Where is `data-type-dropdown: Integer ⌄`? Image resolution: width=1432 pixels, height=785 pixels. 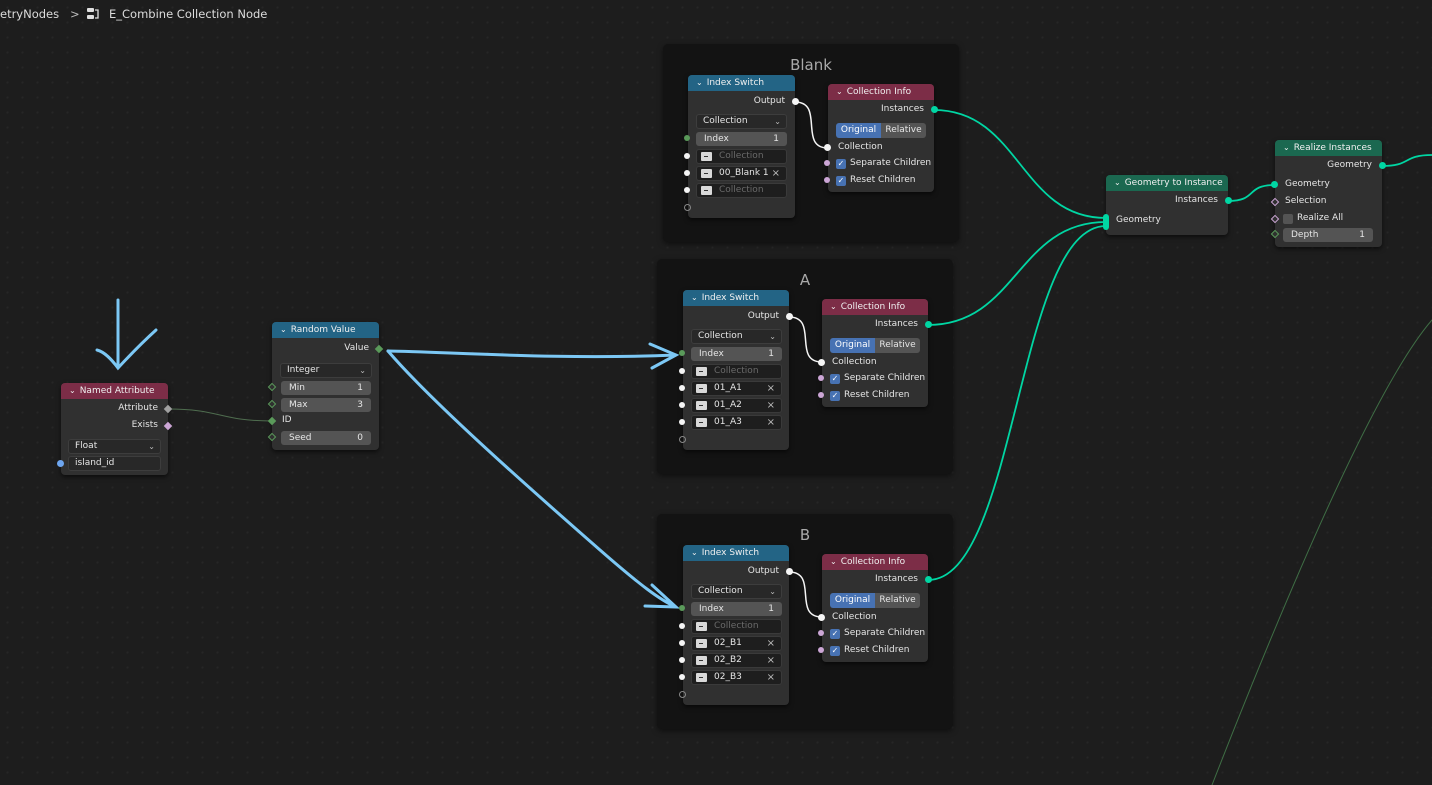
data-type-dropdown: Integer ⌄ is located at coordinates (326, 370).